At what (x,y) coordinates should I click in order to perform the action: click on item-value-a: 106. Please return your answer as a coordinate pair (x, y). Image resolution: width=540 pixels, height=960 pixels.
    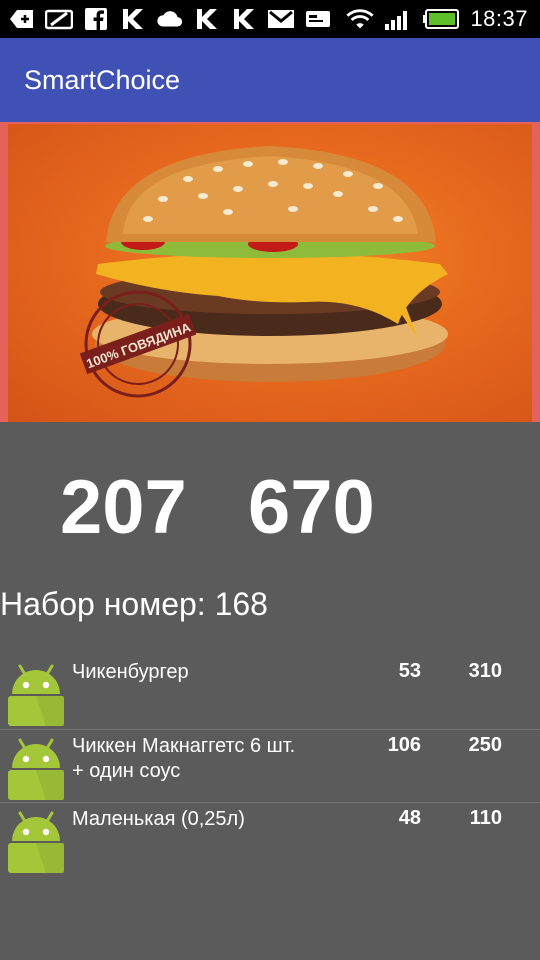
    Looking at the image, I should click on (404, 745).